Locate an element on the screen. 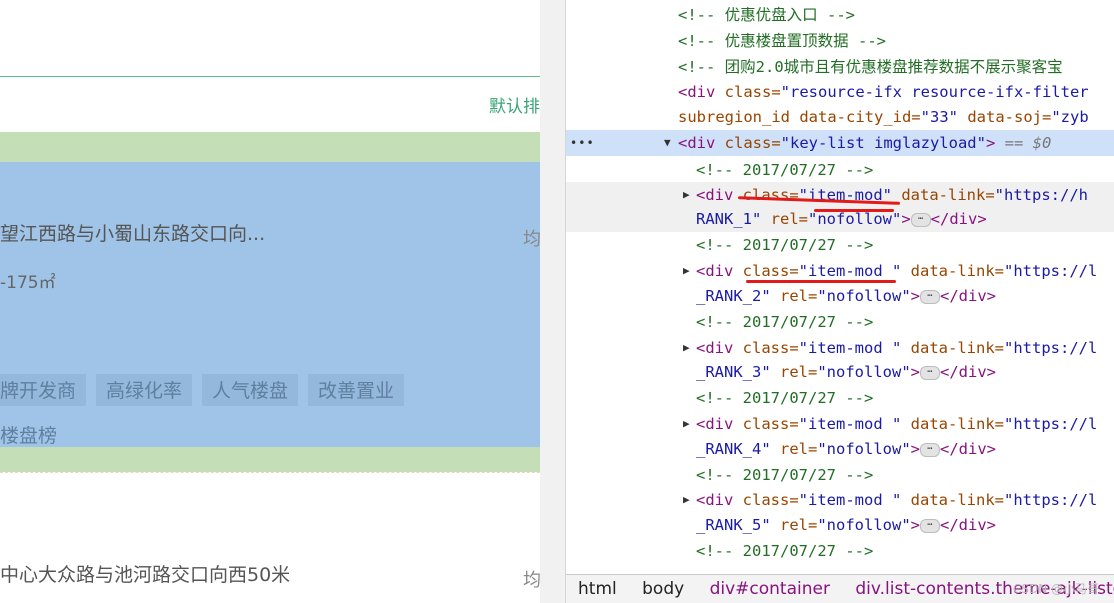 The image size is (1114, 603). dom-node: _RANK_3" rel="nofollow"> ⋯ </div> is located at coordinates (840, 372).